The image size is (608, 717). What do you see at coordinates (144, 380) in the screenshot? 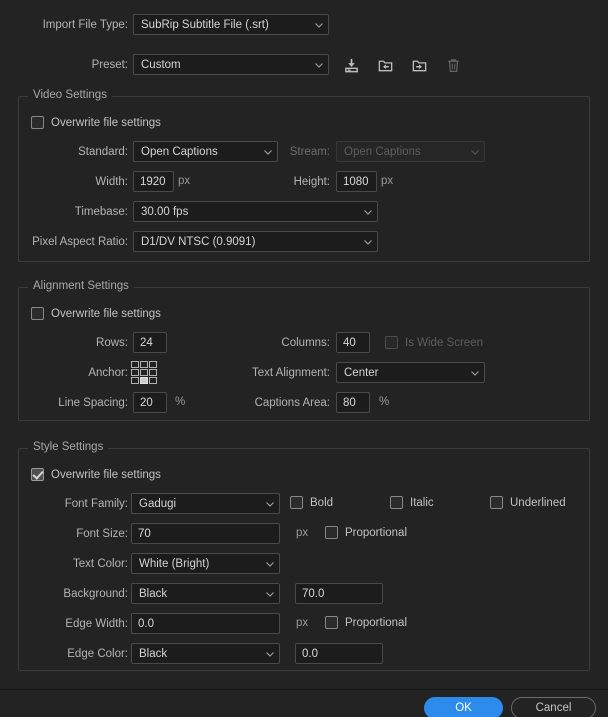
I see `anchor-cell-bottom-center` at bounding box center [144, 380].